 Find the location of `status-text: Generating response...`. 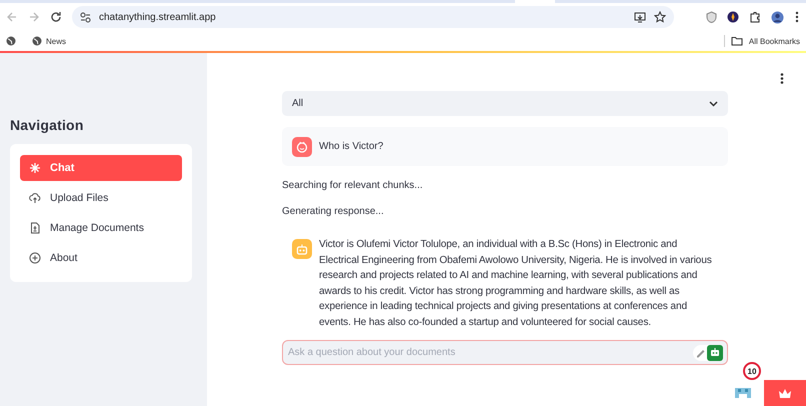

status-text: Generating response... is located at coordinates (333, 211).